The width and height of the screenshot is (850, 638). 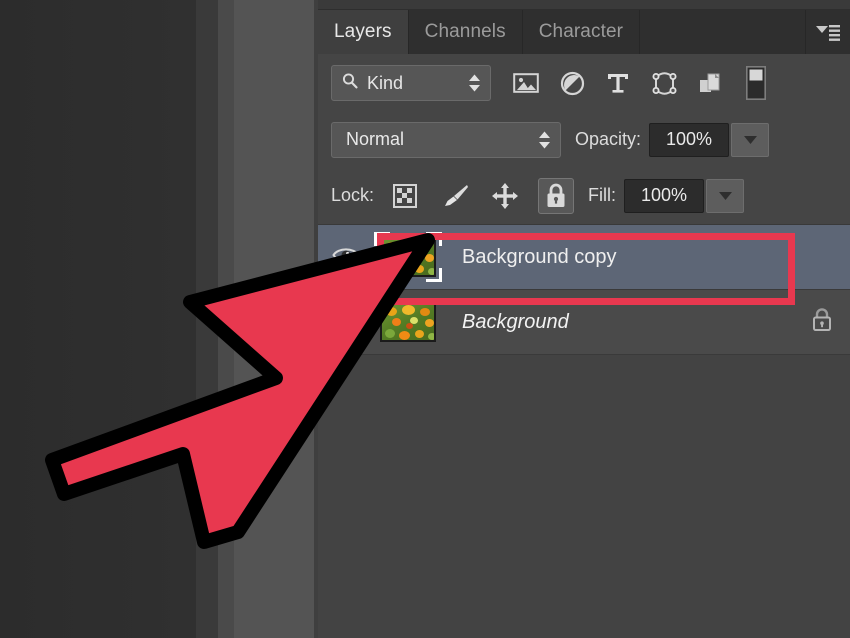 I want to click on tab-layers-label: Layers, so click(x=363, y=31).